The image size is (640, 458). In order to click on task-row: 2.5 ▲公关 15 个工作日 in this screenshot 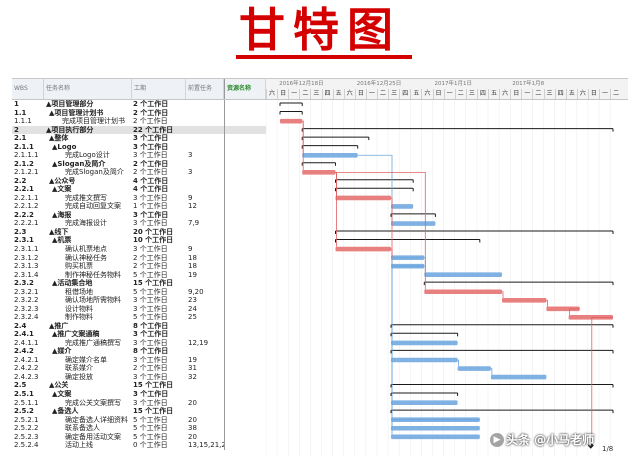, I will do `click(139, 385)`.